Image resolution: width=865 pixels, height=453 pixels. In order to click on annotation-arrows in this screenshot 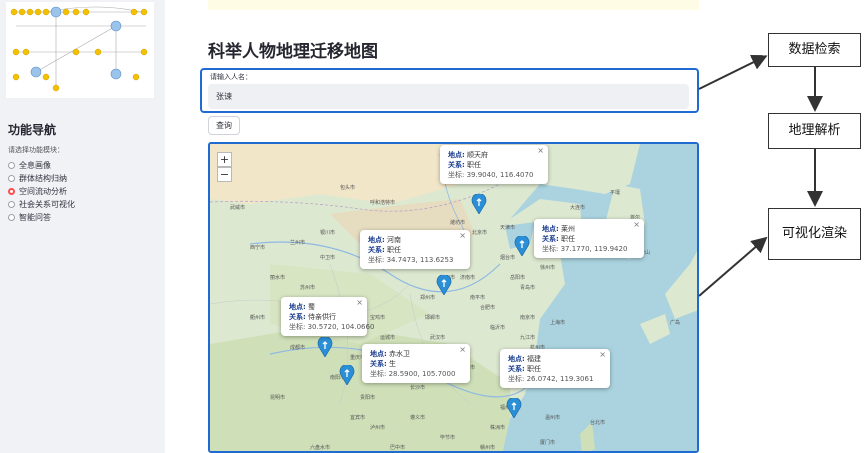, I will do `click(760, 176)`.